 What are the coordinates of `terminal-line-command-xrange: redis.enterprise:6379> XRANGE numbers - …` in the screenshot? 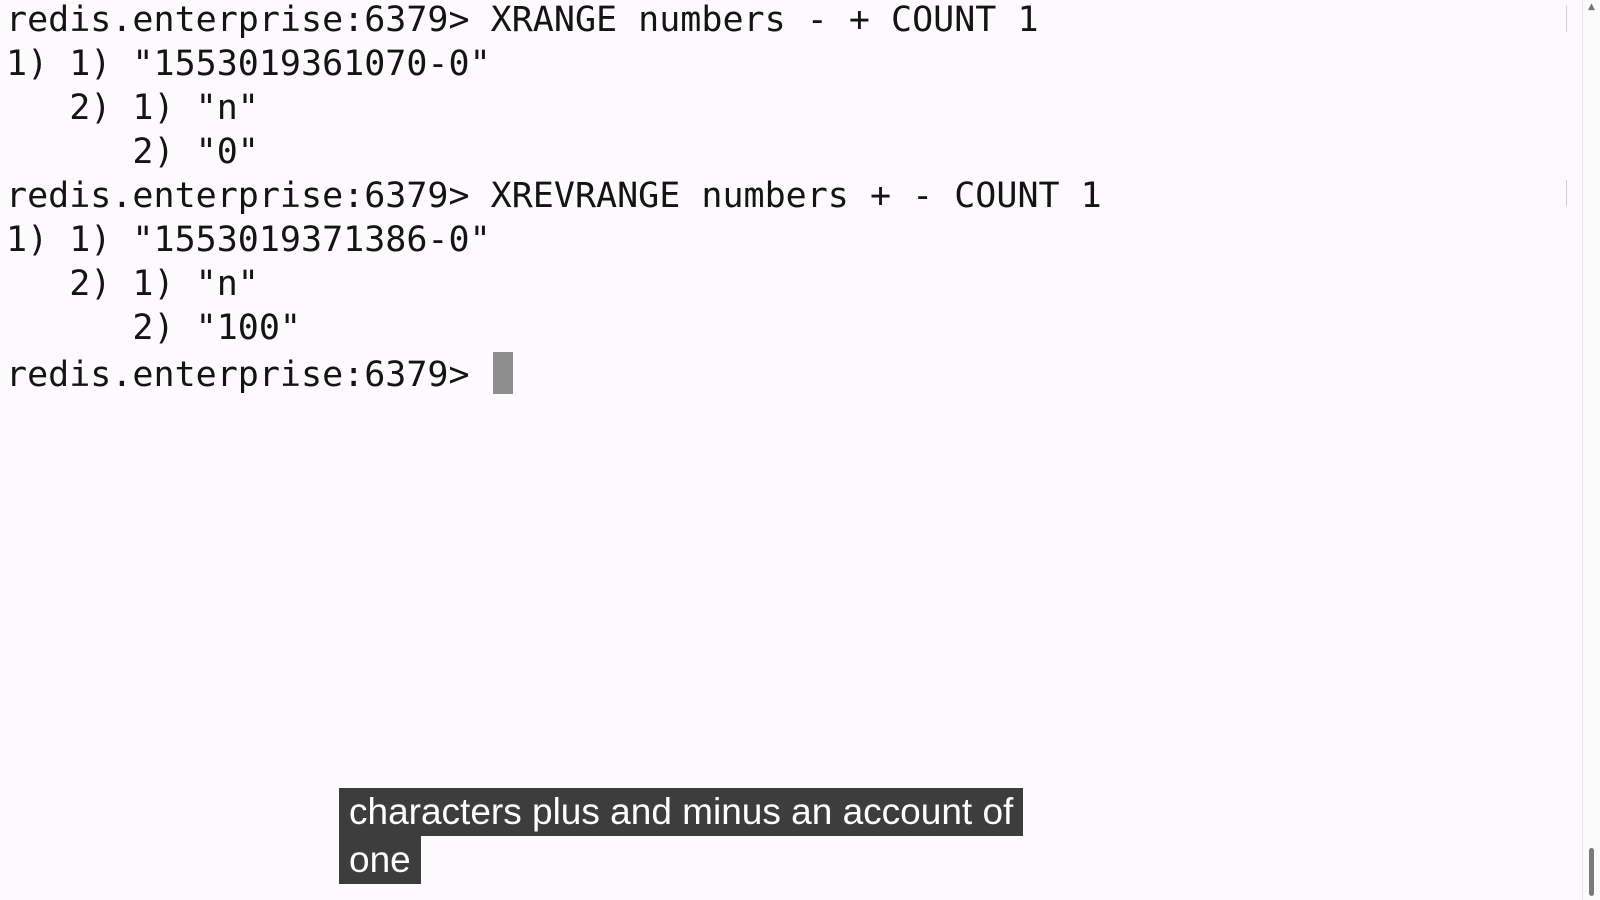 It's located at (522, 20).